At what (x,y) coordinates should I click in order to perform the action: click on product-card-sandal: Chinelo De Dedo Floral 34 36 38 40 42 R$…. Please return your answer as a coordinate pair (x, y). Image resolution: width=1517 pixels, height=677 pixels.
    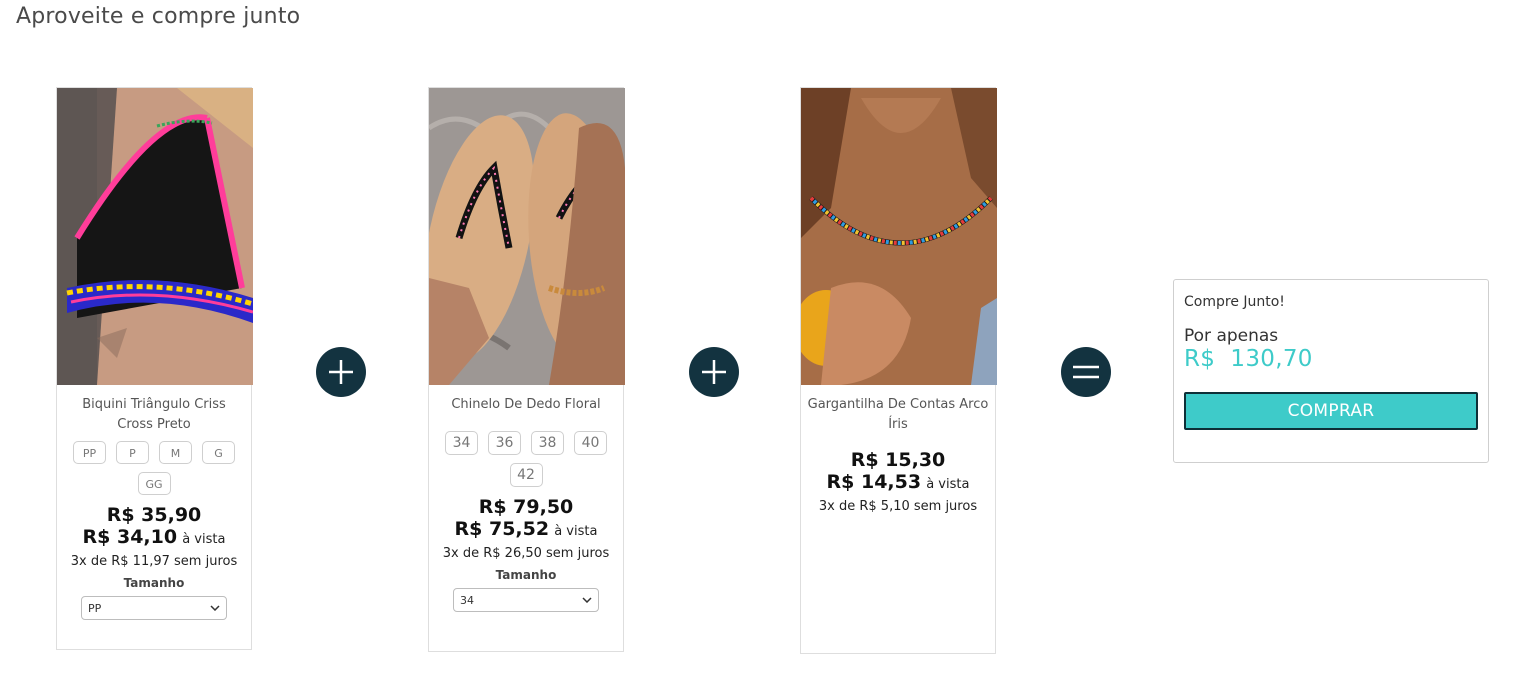
    Looking at the image, I should click on (526, 369).